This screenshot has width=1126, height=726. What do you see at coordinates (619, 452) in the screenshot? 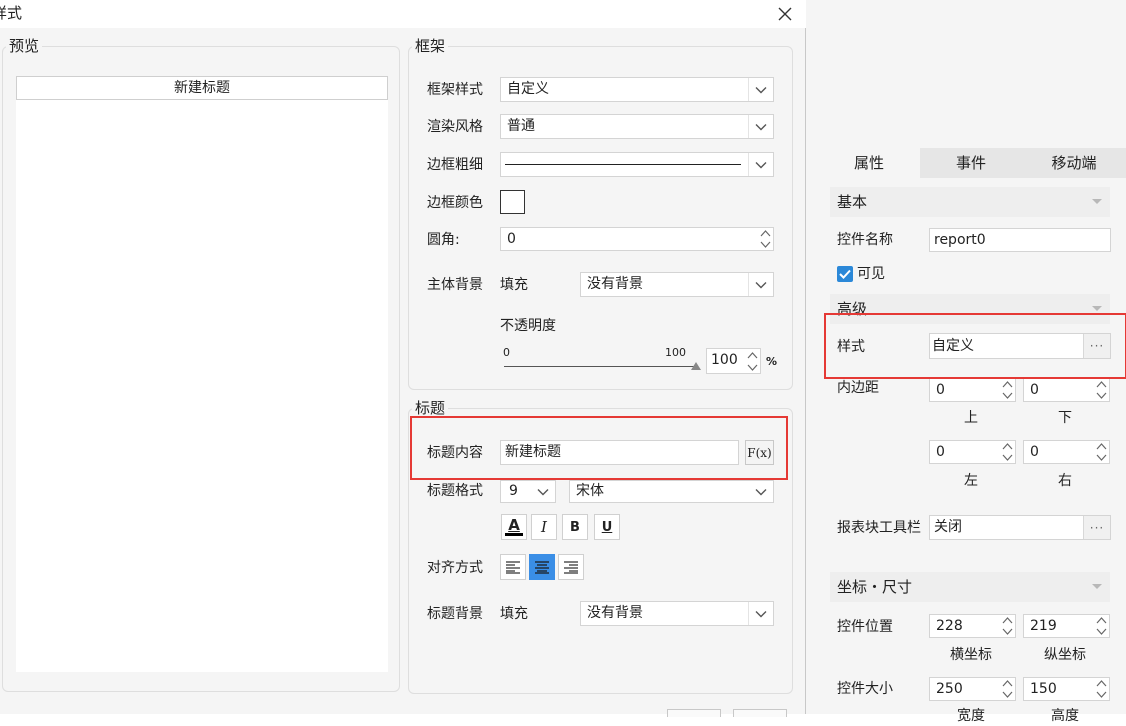
I see `title-content-input: 新建标题` at bounding box center [619, 452].